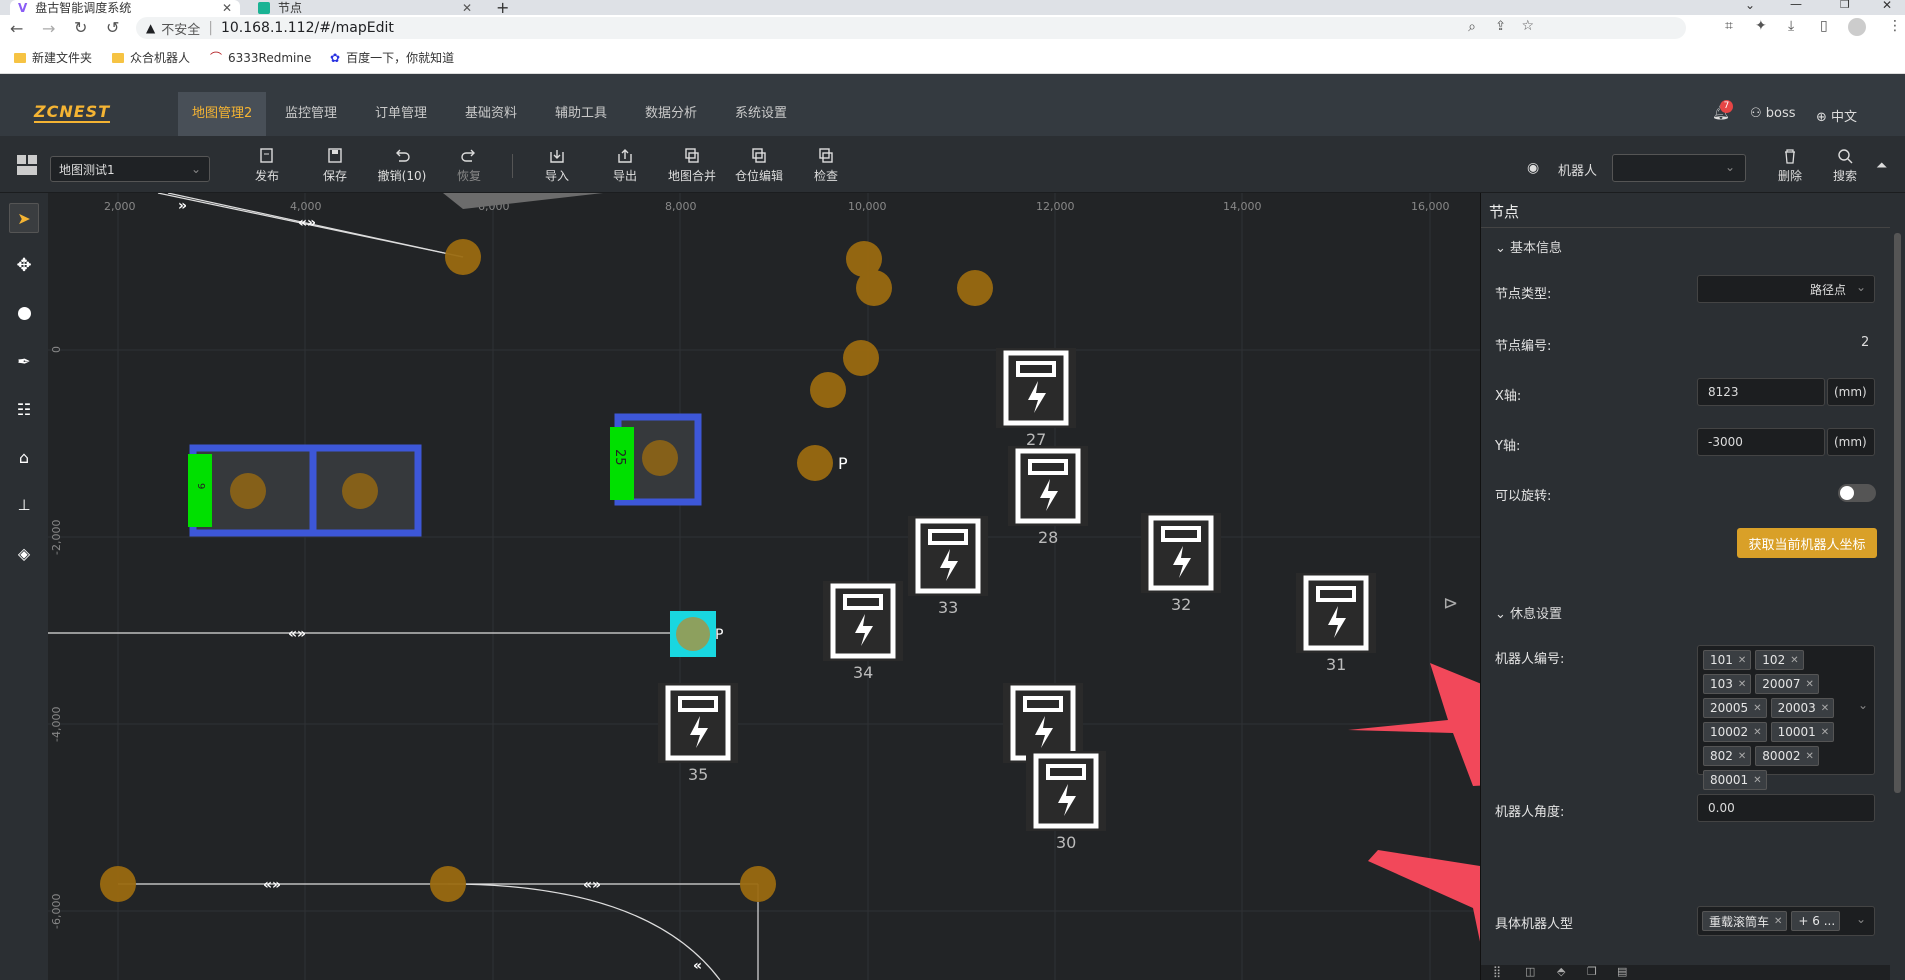 The image size is (1905, 980). What do you see at coordinates (625, 166) in the screenshot?
I see `export-button: 导出` at bounding box center [625, 166].